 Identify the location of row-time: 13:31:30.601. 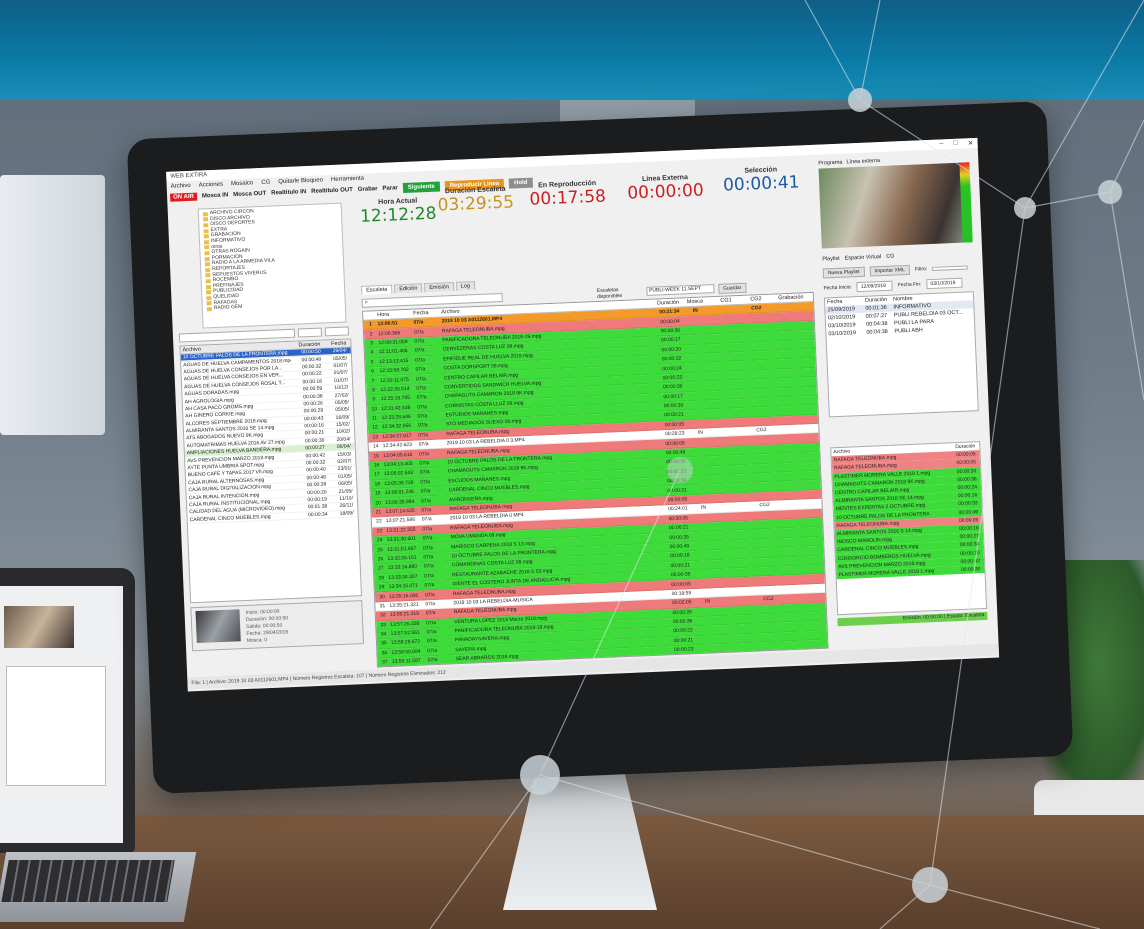
(401, 539).